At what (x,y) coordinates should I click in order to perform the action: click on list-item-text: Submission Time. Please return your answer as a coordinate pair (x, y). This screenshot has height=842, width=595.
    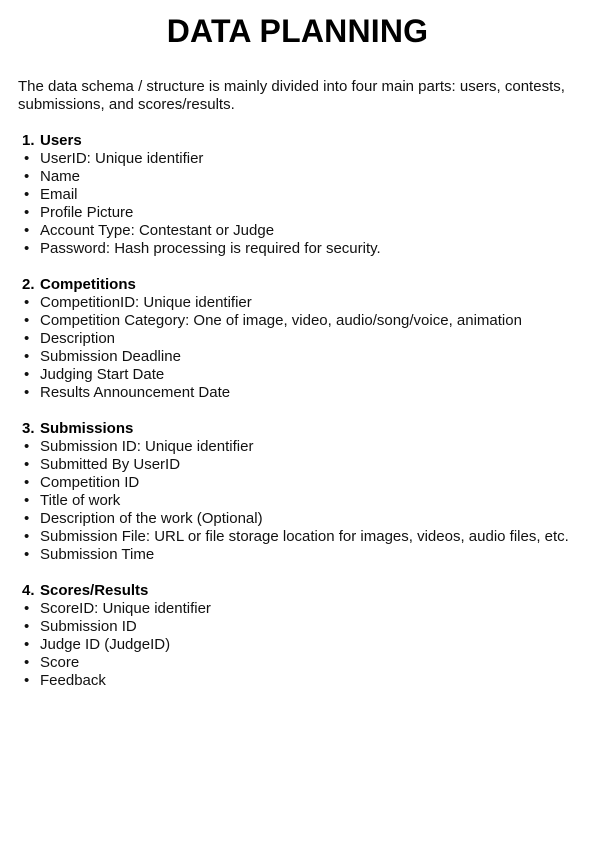
    Looking at the image, I should click on (97, 554).